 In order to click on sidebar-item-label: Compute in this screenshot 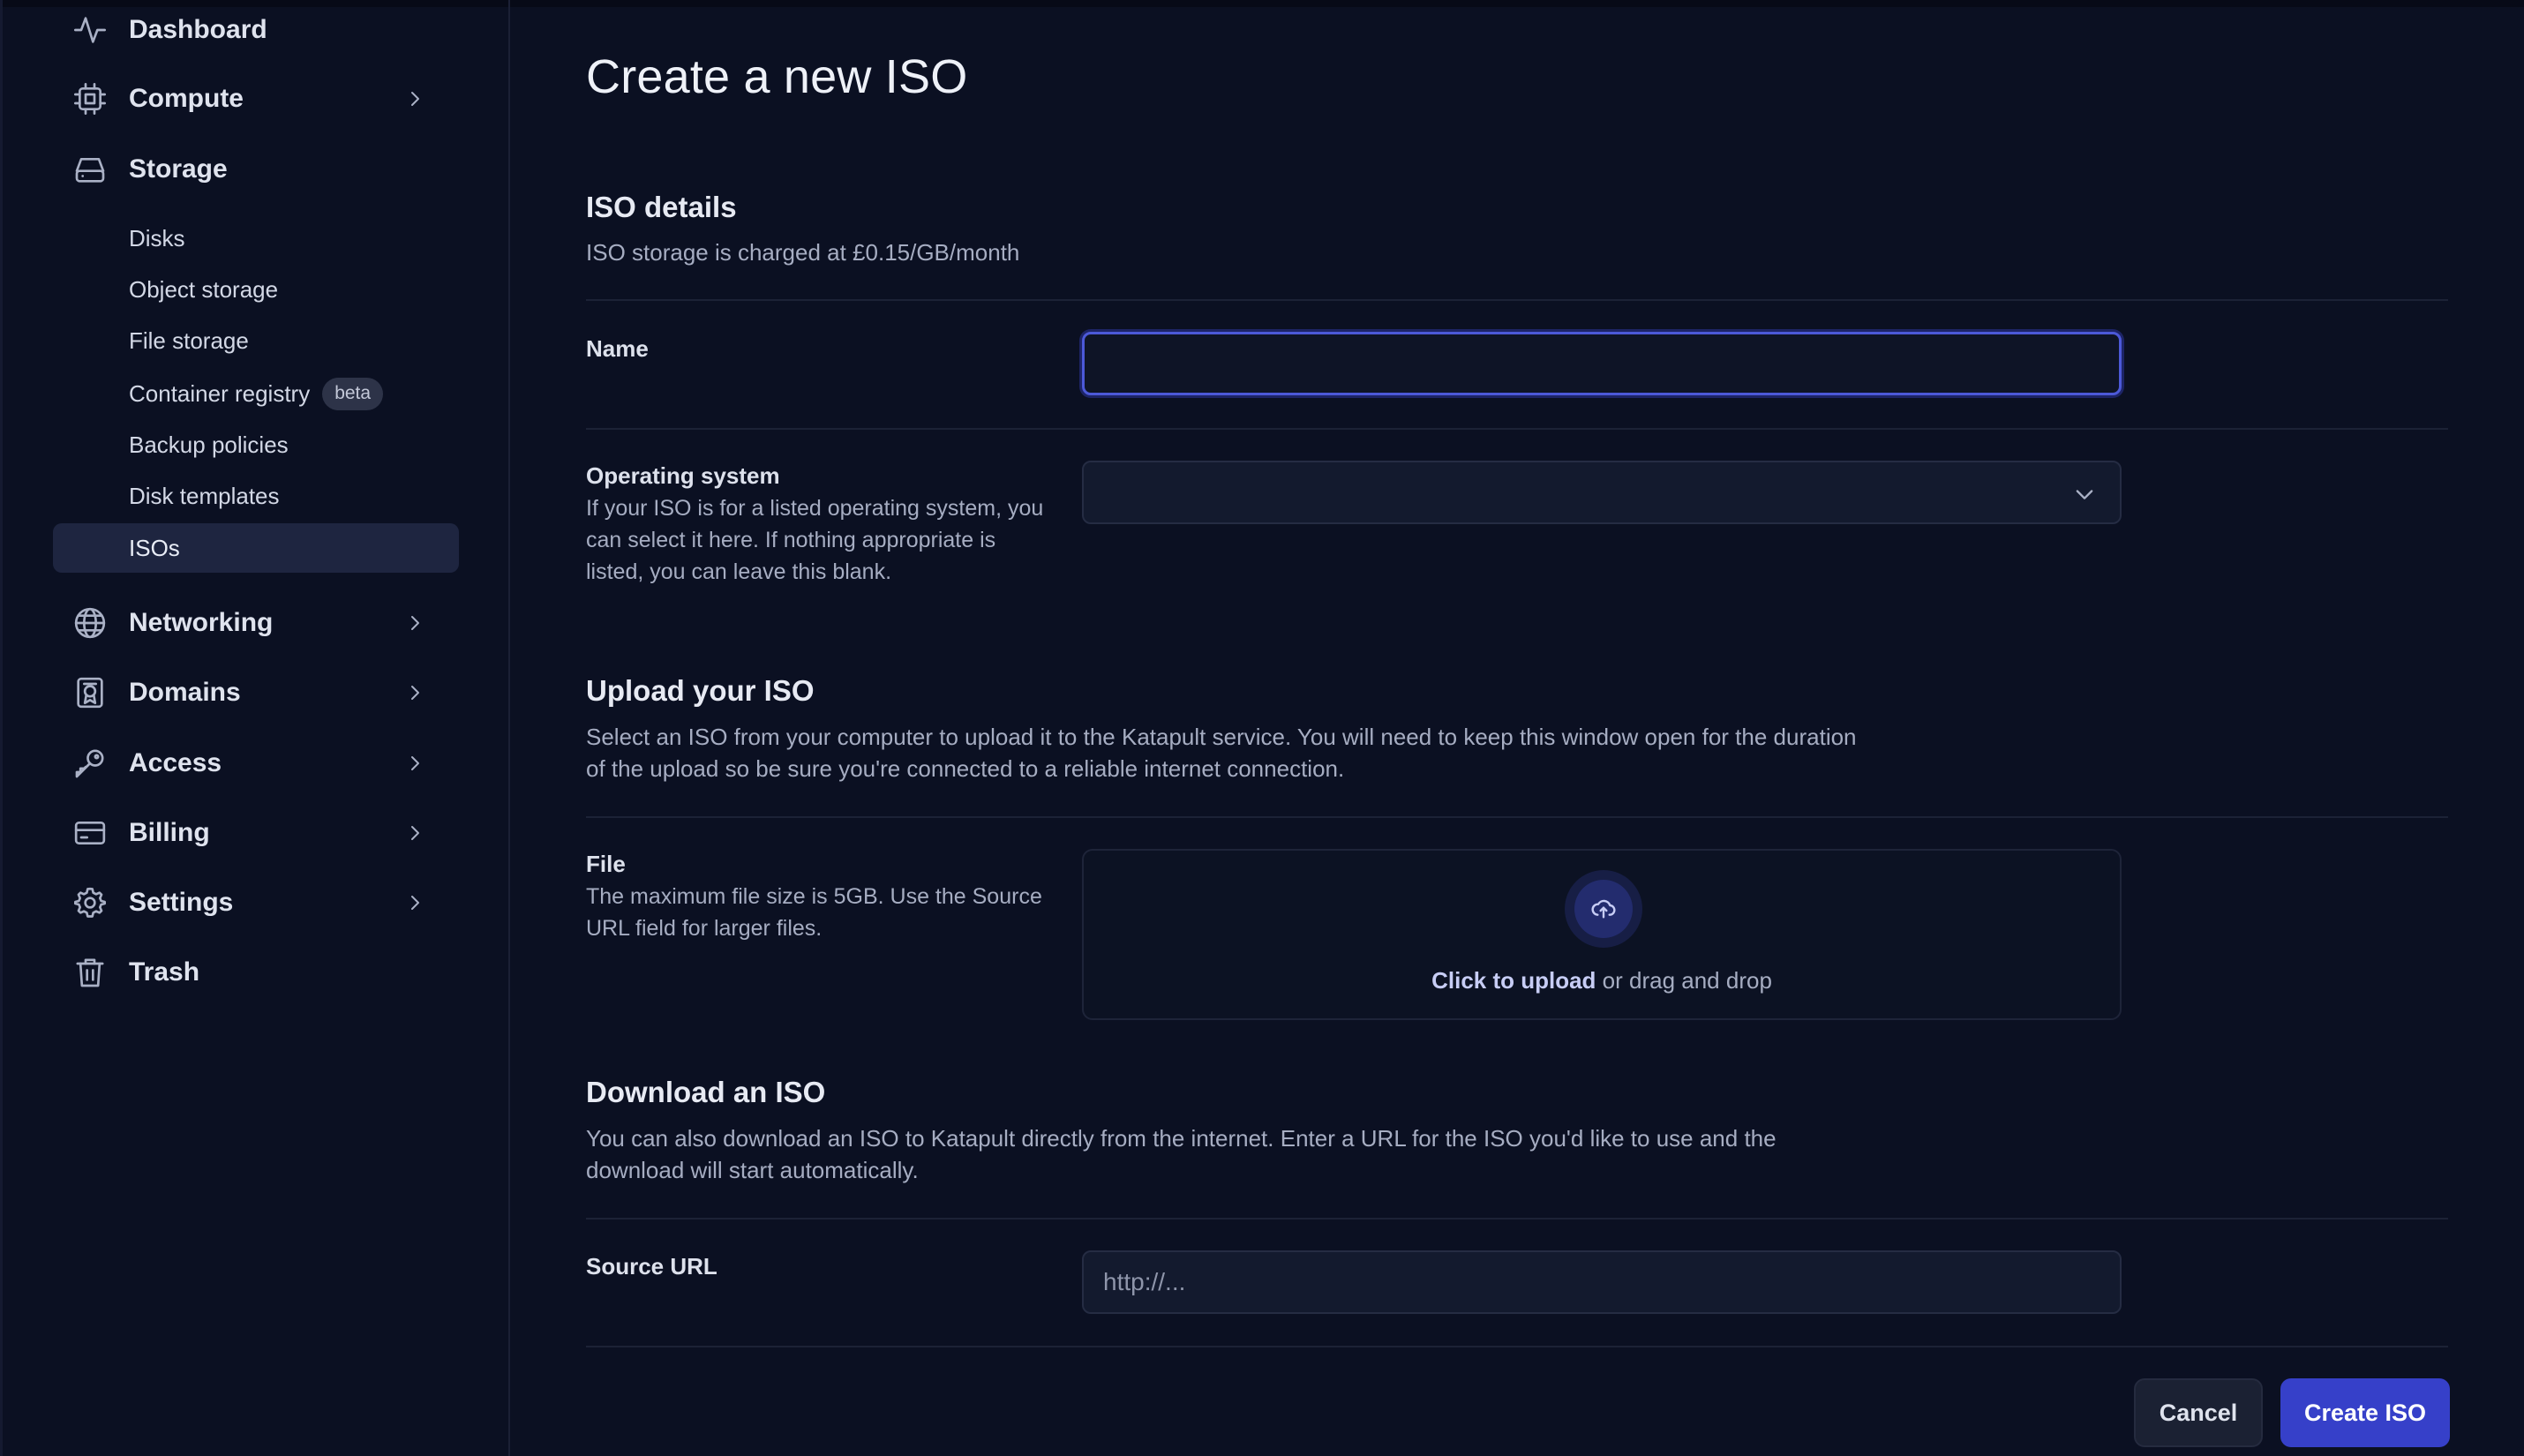, I will do `click(186, 98)`.